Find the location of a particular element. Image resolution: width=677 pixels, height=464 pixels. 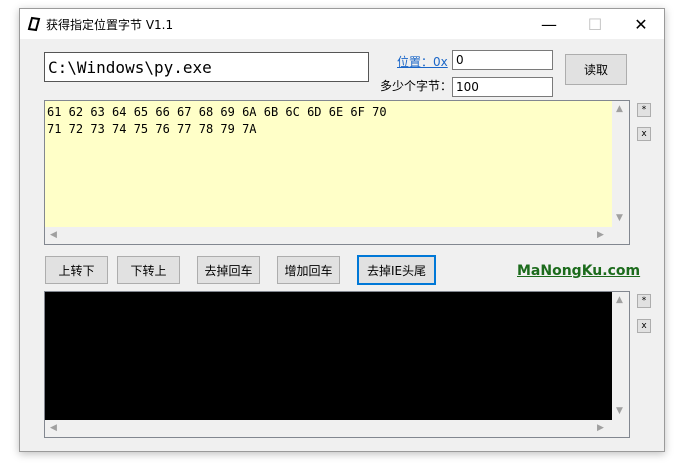

remove-newlines-button: 去掉回车 is located at coordinates (228, 270).